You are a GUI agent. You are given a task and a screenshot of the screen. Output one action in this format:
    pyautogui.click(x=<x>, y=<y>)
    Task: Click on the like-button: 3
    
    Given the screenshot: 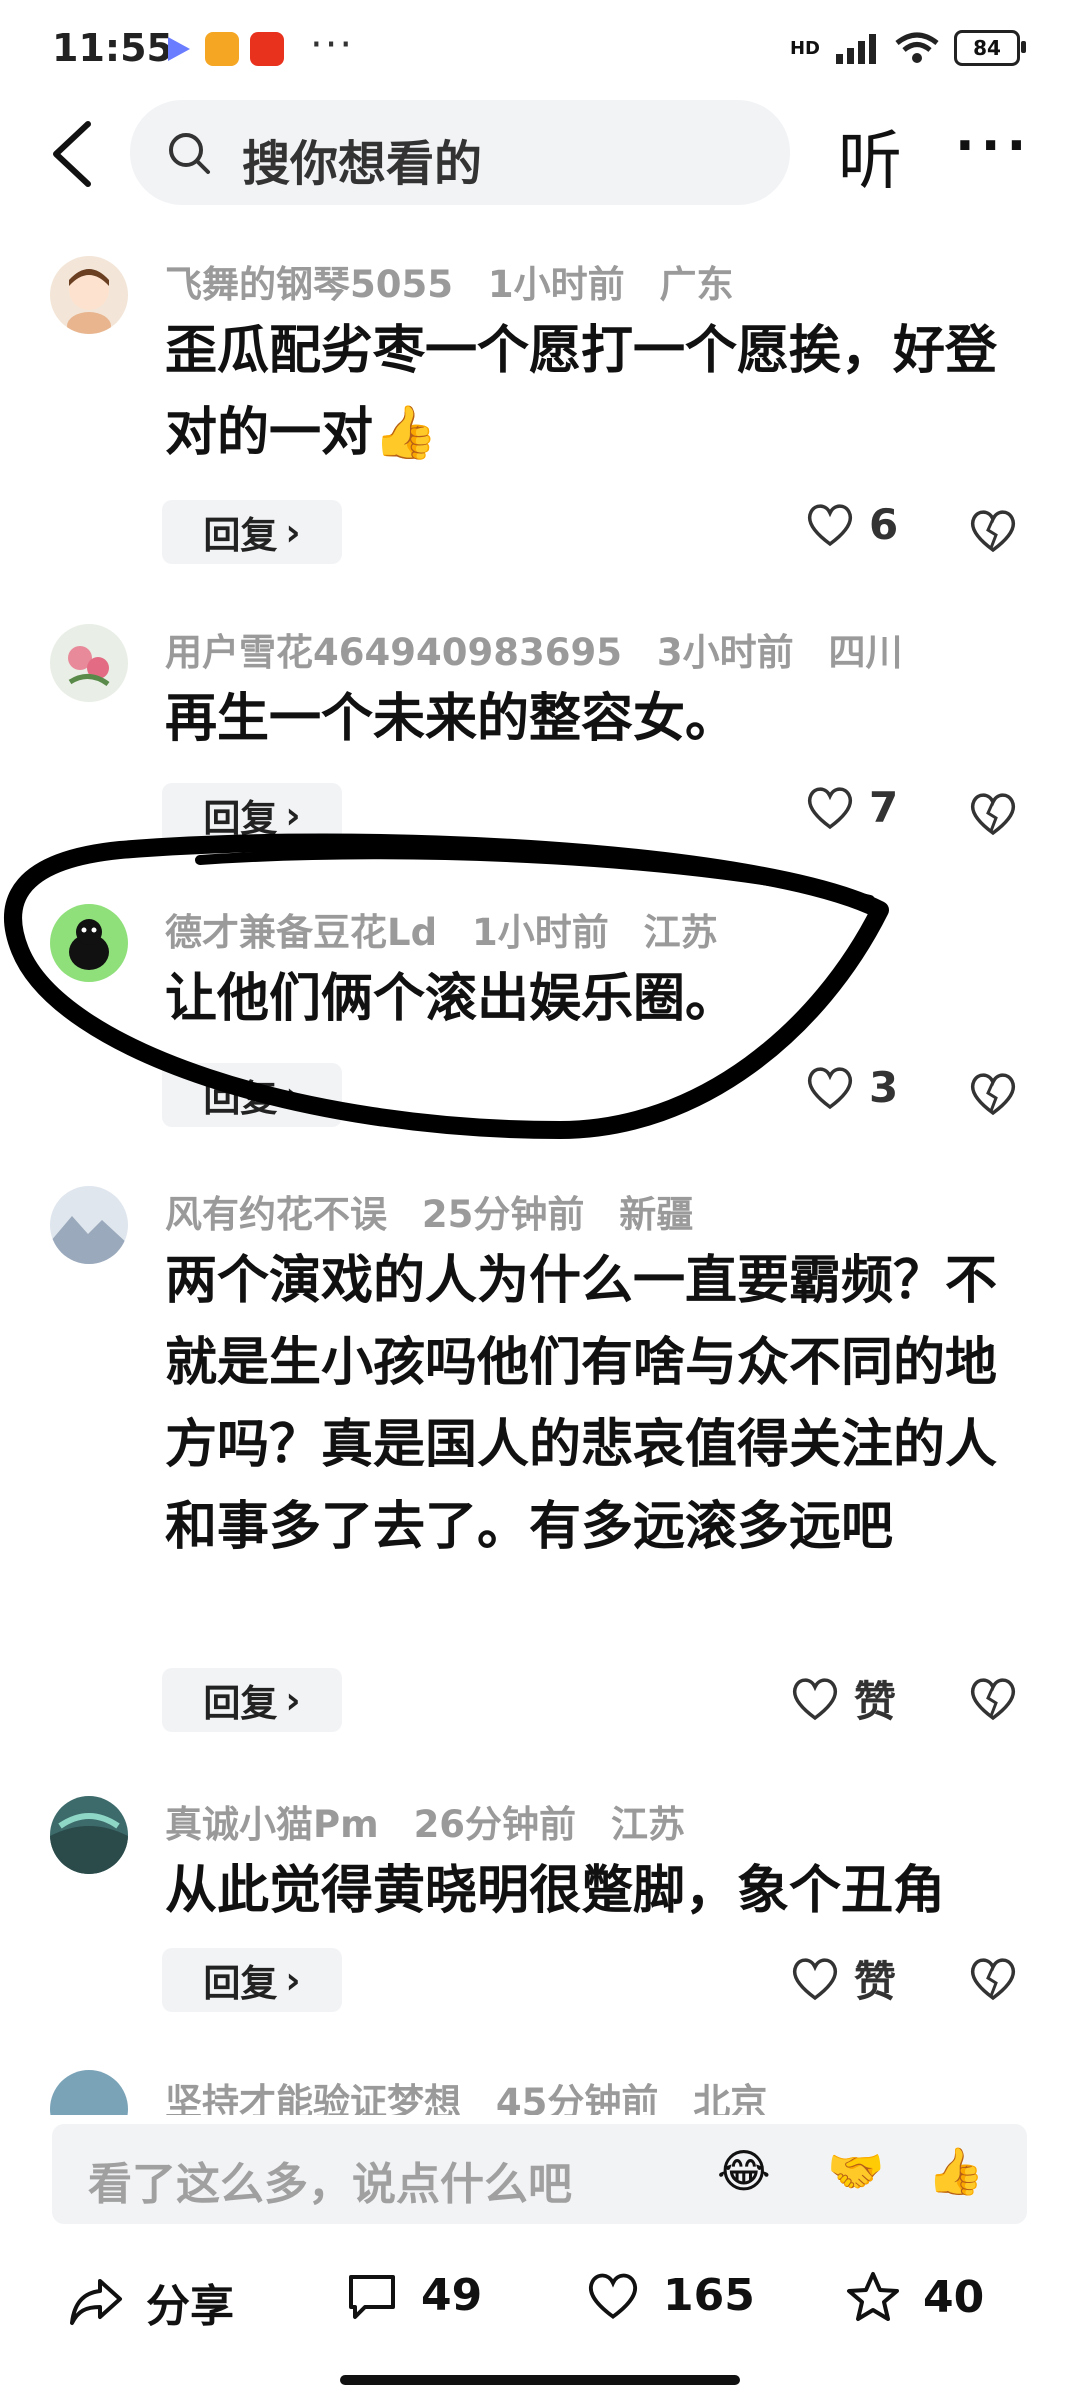 What is the action you would take?
    pyautogui.click(x=851, y=1087)
    